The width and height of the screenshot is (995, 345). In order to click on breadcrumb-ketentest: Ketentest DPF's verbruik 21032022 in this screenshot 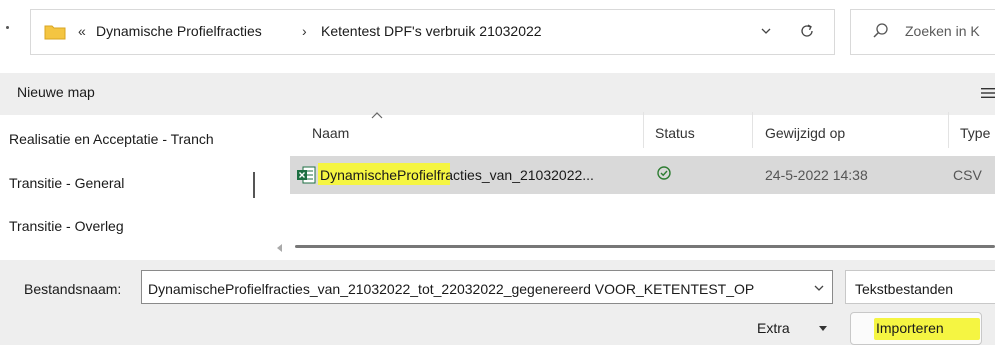, I will do `click(431, 31)`.